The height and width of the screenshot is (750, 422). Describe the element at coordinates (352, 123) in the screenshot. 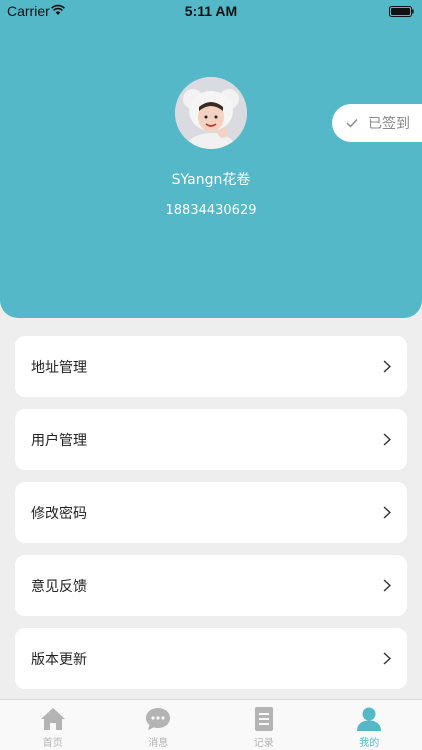

I see `check-icon` at that location.